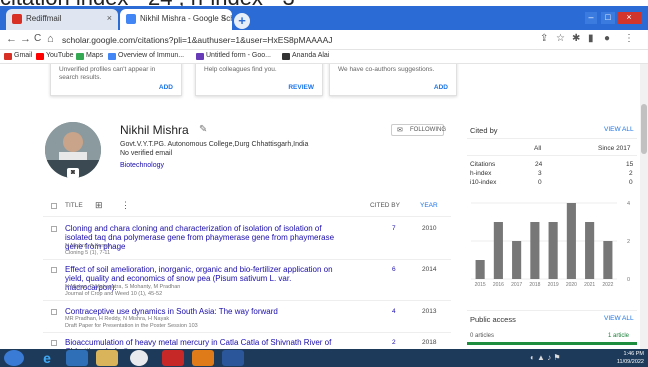  I want to click on title-column-header: TITLE, so click(74, 205).